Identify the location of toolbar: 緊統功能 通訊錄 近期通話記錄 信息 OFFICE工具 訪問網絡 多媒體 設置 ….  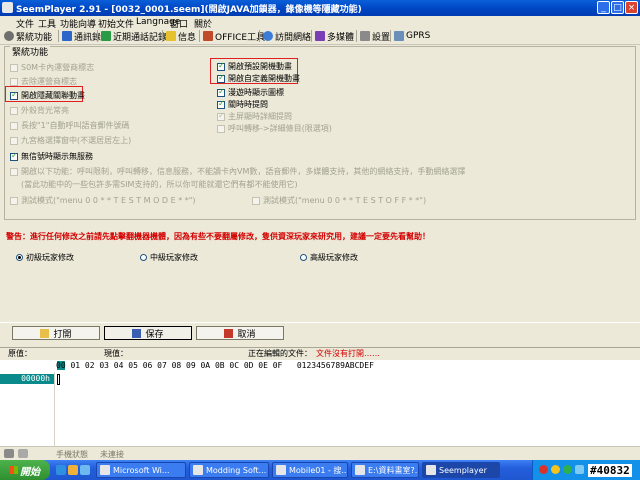
(320, 36).